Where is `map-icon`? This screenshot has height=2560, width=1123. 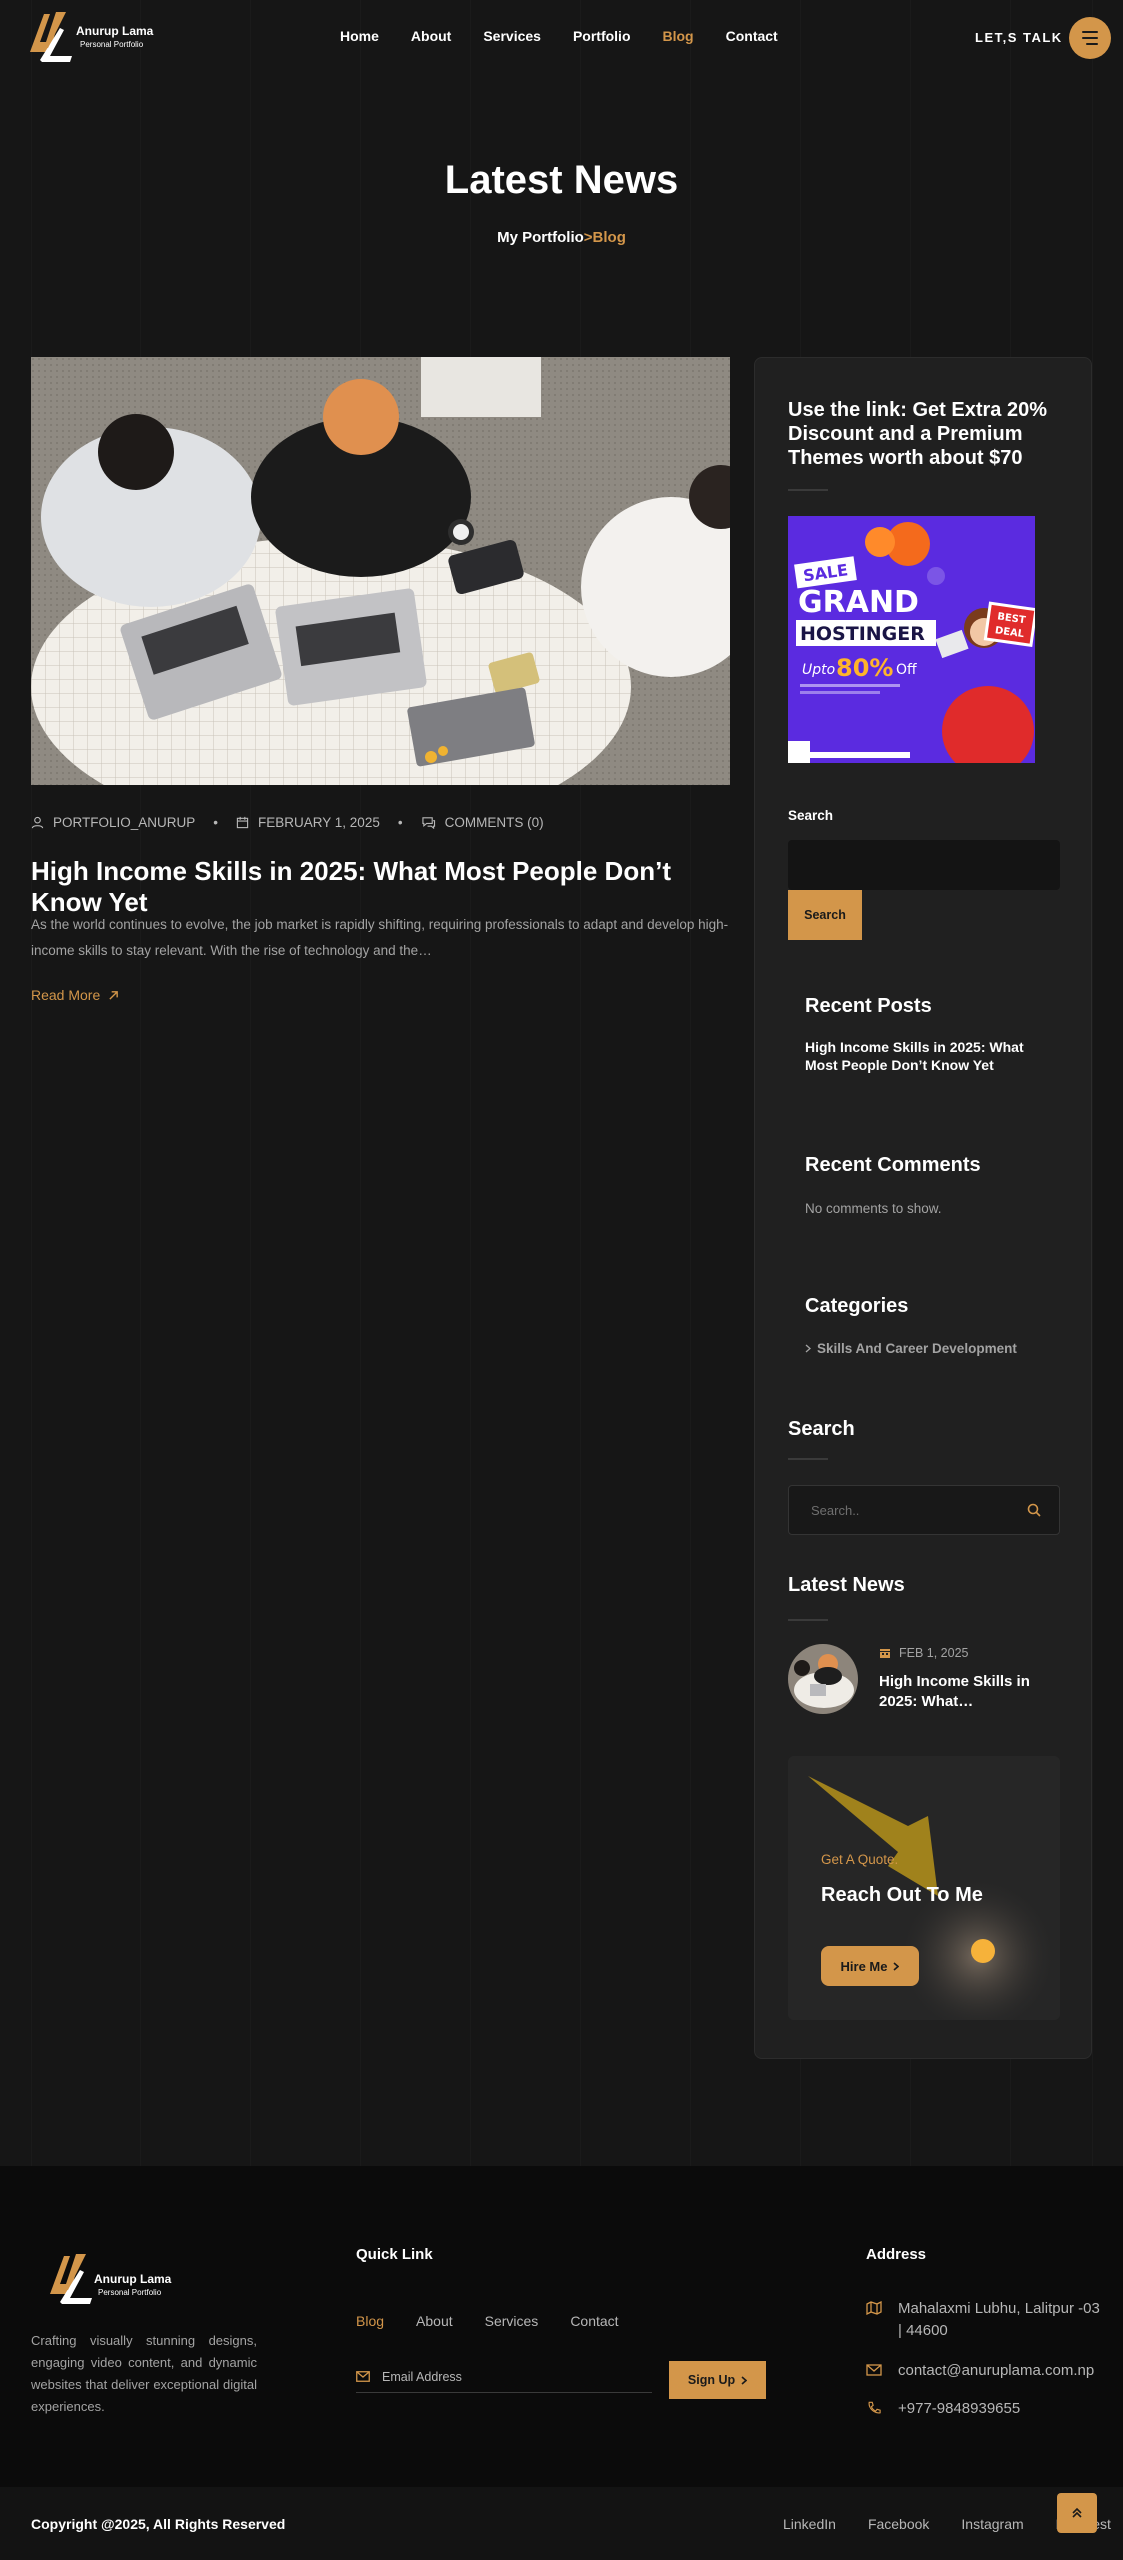 map-icon is located at coordinates (874, 2308).